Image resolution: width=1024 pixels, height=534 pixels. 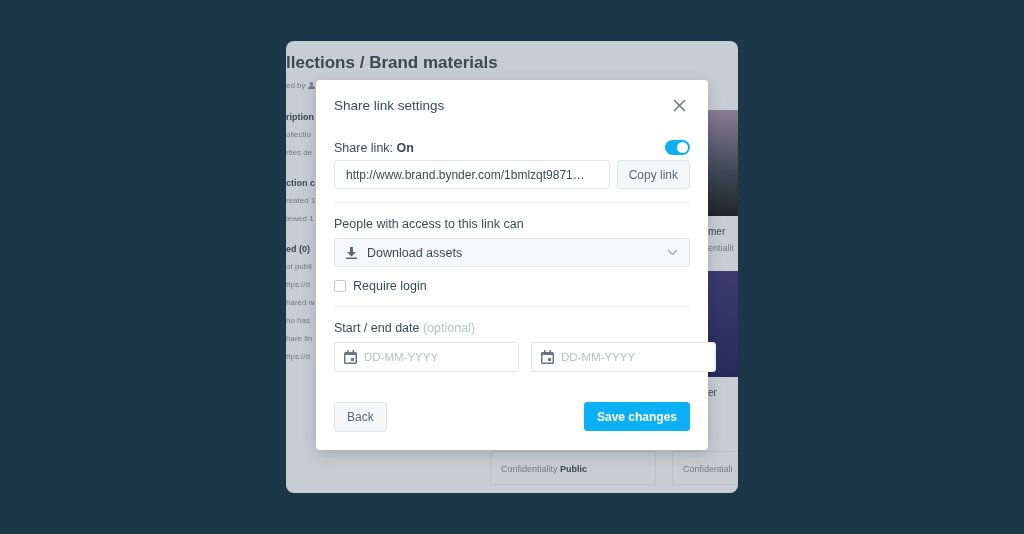 I want to click on require-login-label: Require login, so click(x=390, y=286).